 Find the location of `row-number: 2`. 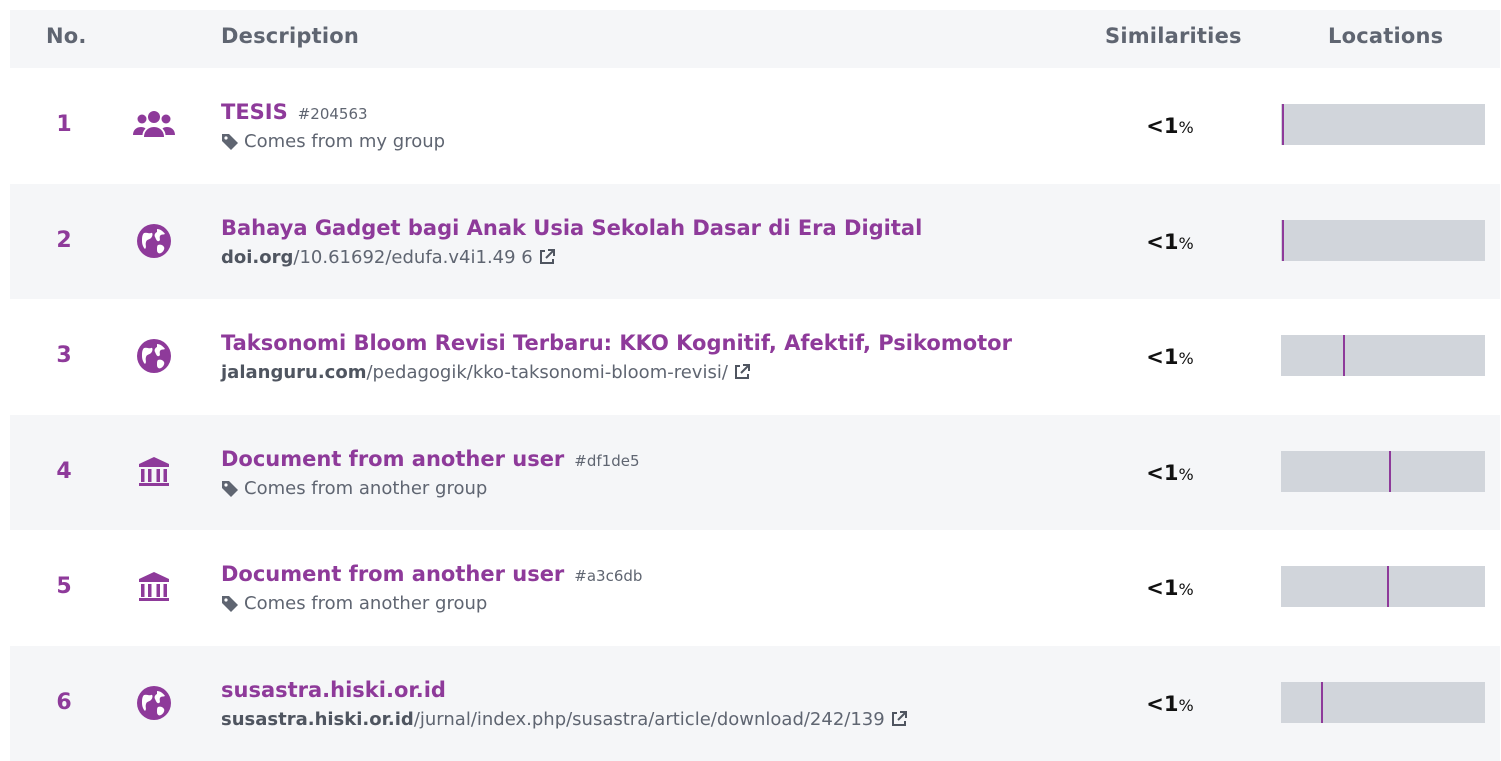

row-number: 2 is located at coordinates (64, 240).